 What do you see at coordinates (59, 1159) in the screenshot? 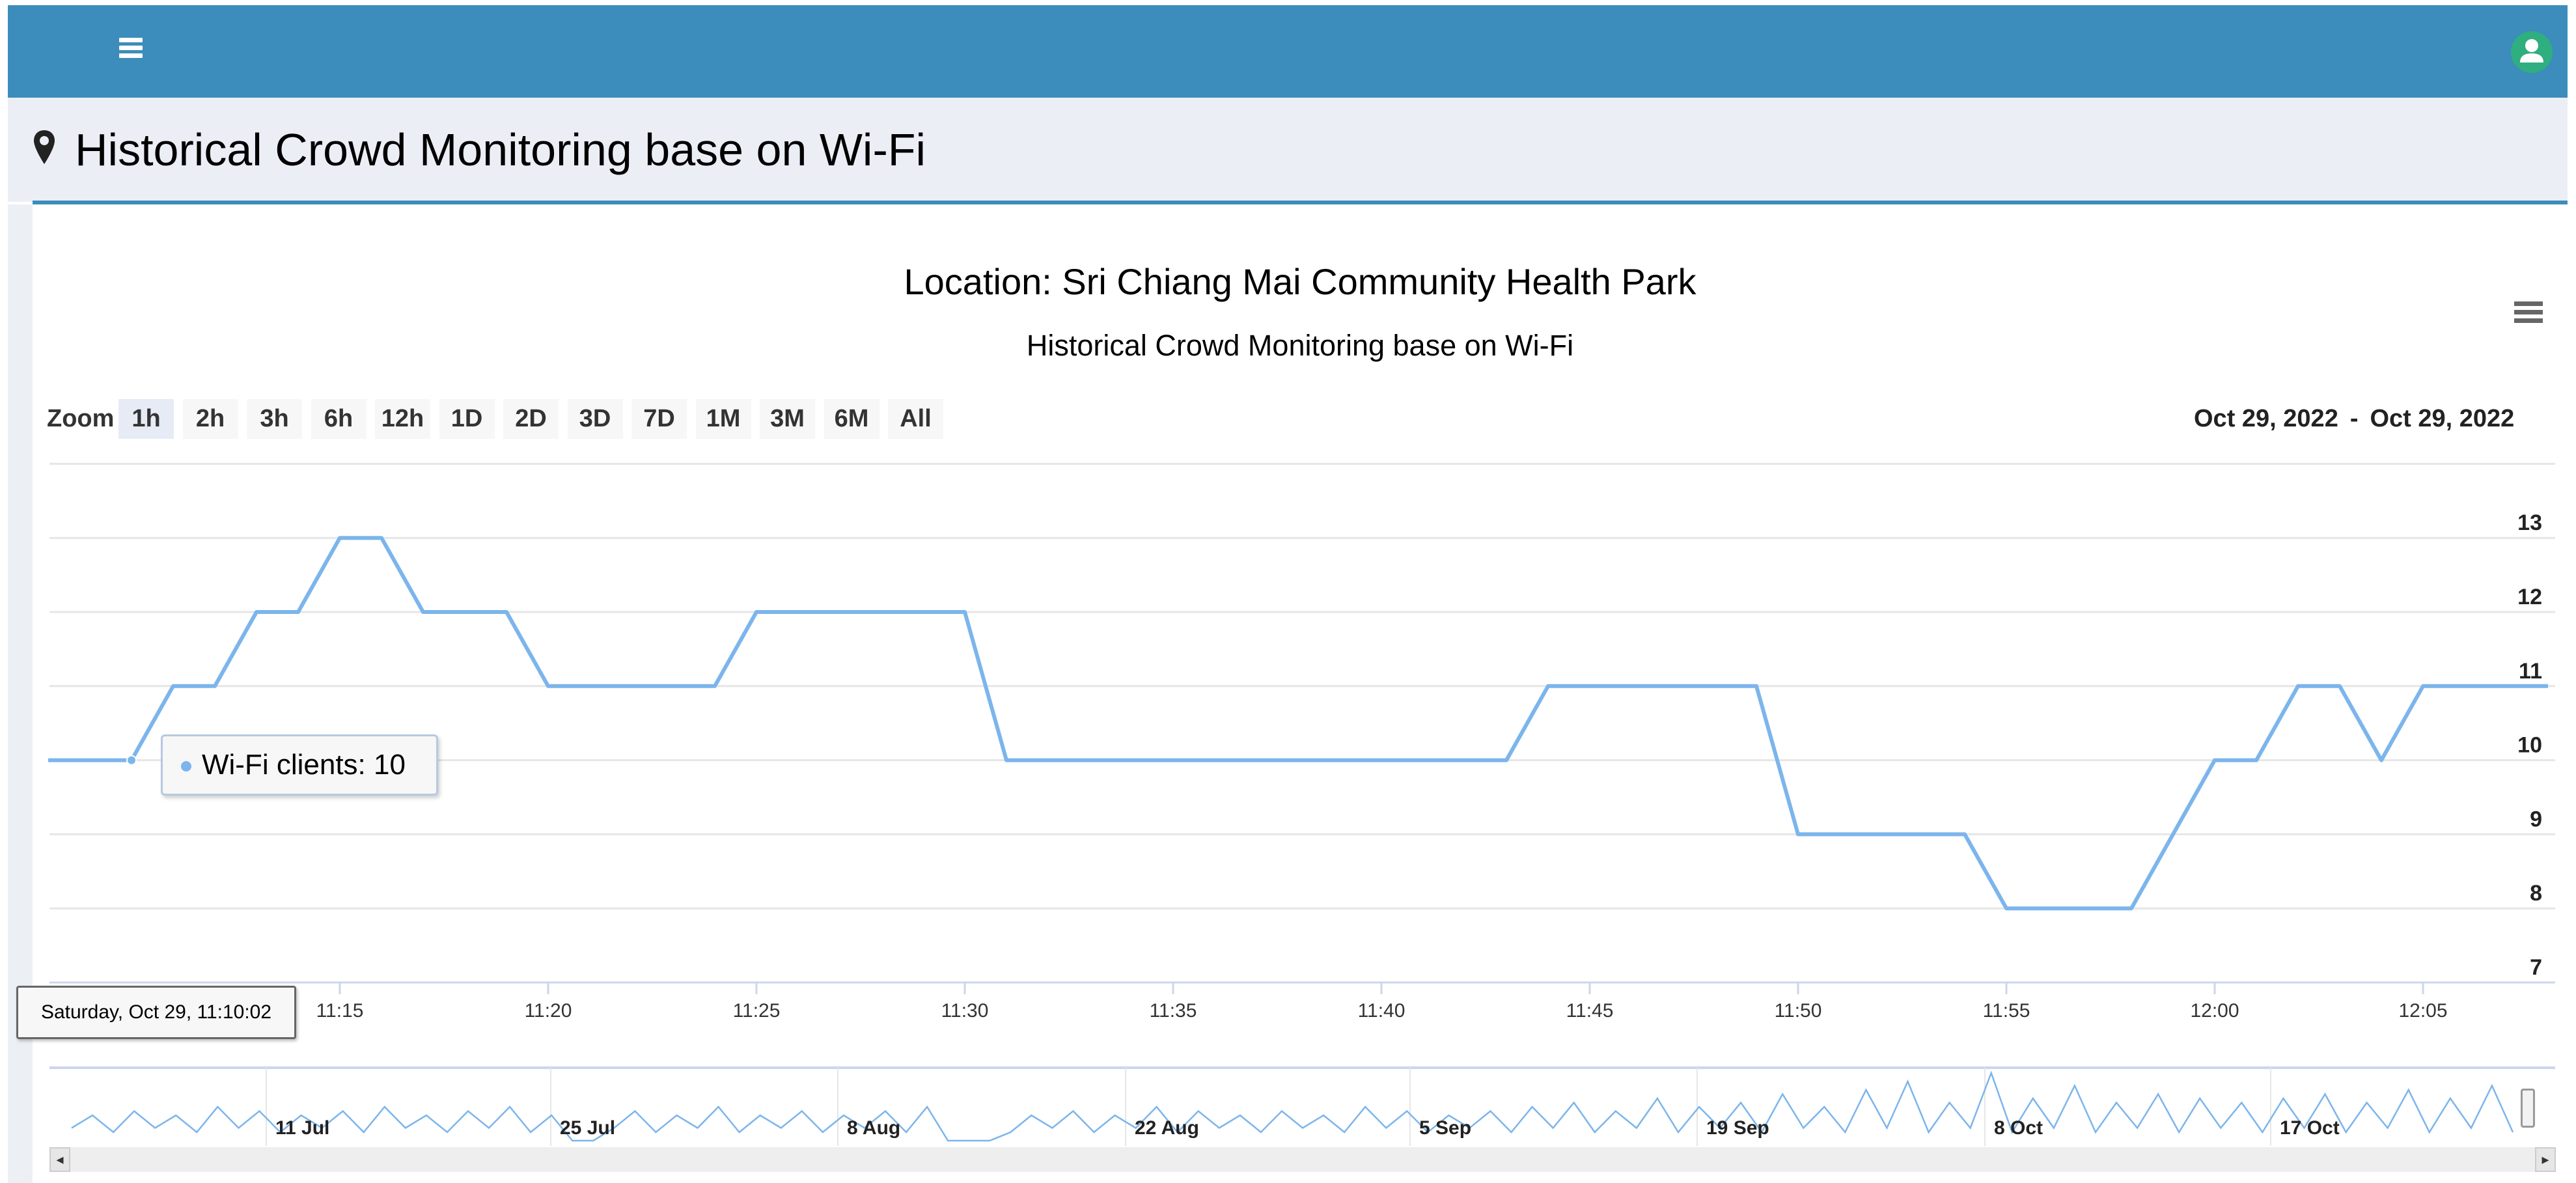
I see `scroll-left-arrow-icon: ◂` at bounding box center [59, 1159].